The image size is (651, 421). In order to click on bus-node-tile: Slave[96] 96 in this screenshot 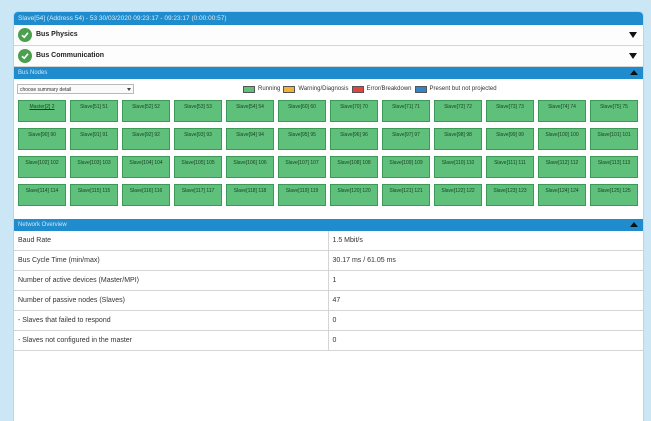, I will do `click(354, 139)`.